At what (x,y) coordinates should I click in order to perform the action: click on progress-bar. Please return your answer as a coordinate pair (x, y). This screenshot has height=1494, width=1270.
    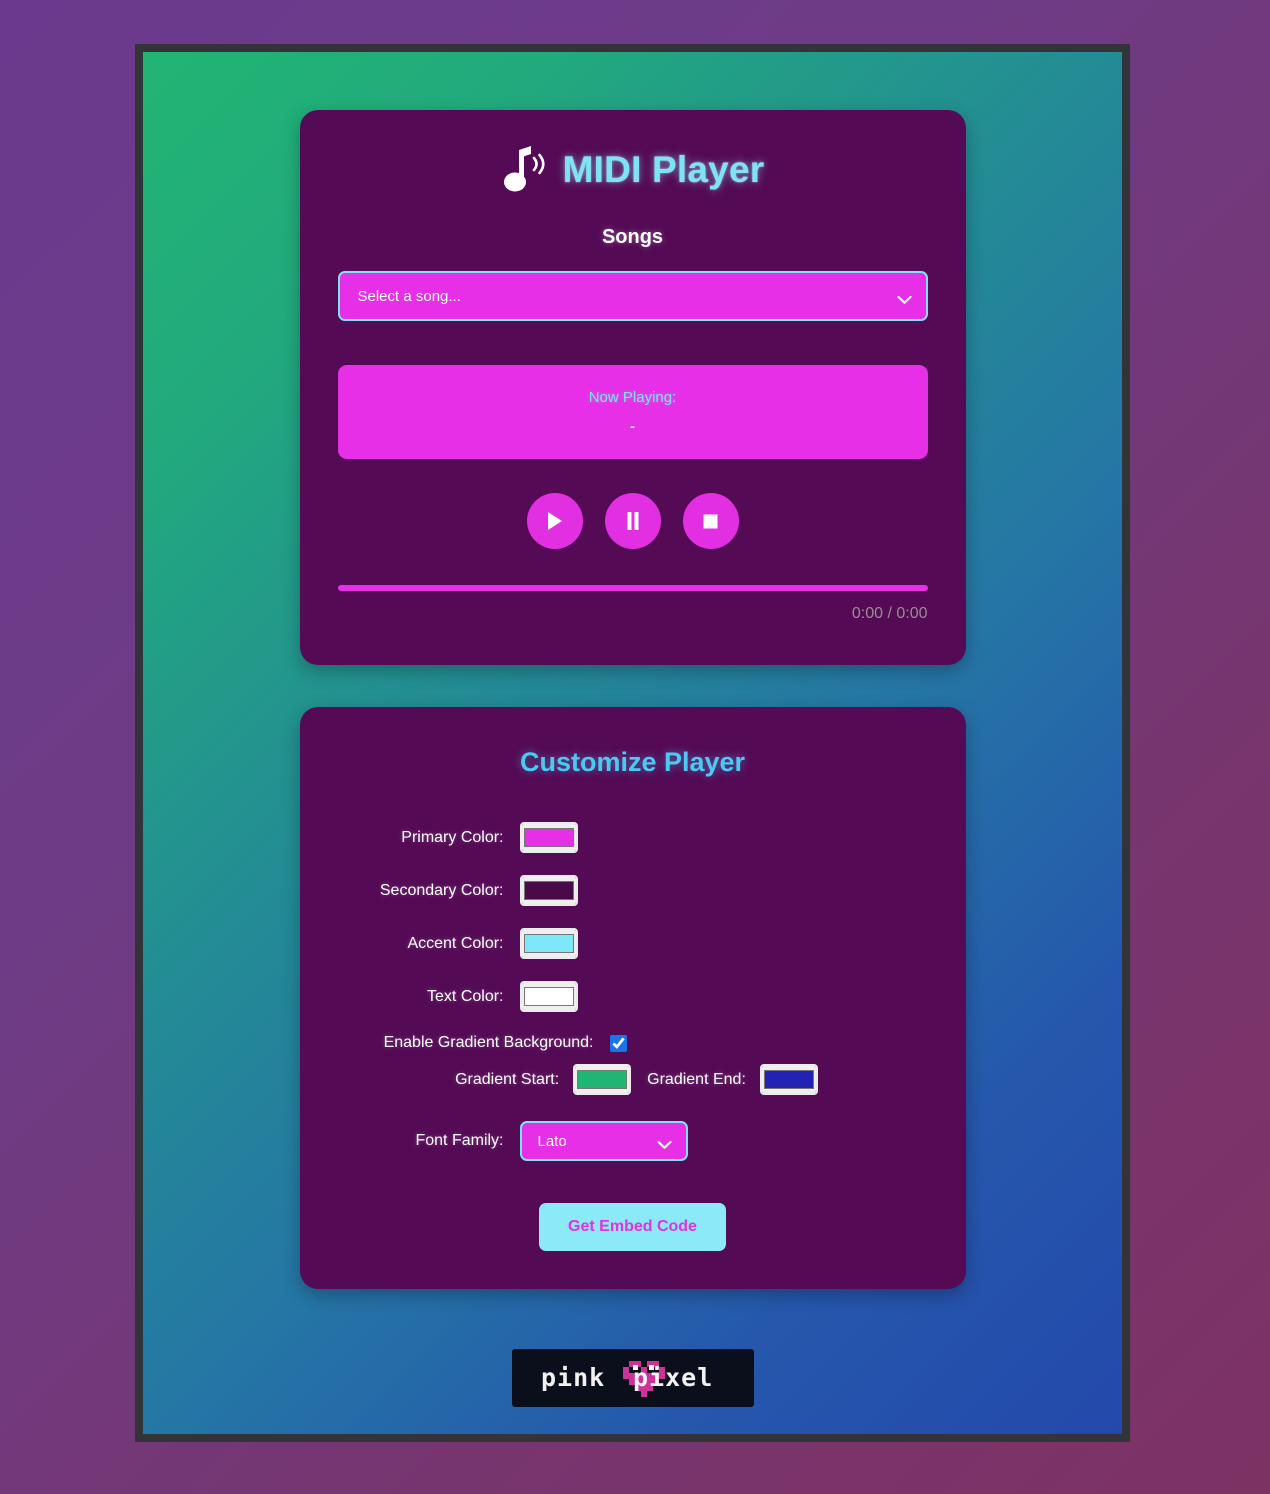
    Looking at the image, I should click on (632, 588).